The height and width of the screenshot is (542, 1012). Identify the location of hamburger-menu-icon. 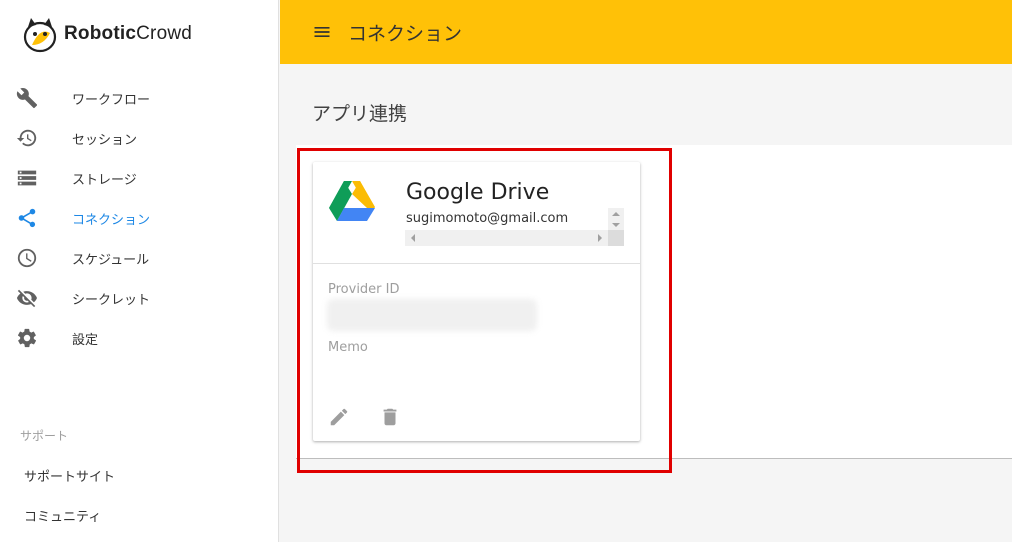
(322, 32).